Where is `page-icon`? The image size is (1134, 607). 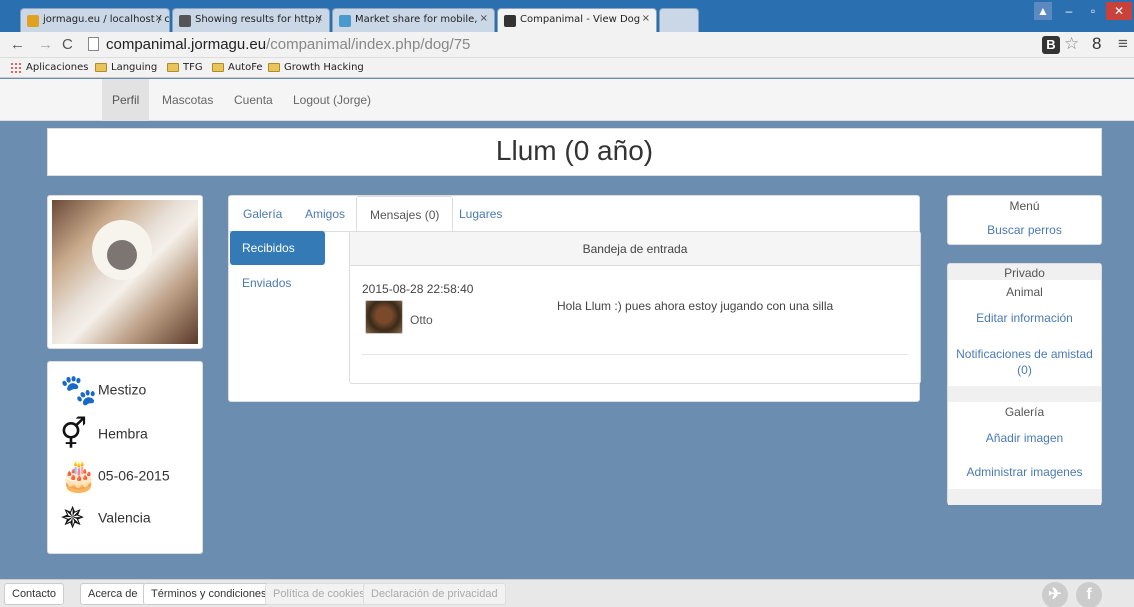
page-icon is located at coordinates (93, 44).